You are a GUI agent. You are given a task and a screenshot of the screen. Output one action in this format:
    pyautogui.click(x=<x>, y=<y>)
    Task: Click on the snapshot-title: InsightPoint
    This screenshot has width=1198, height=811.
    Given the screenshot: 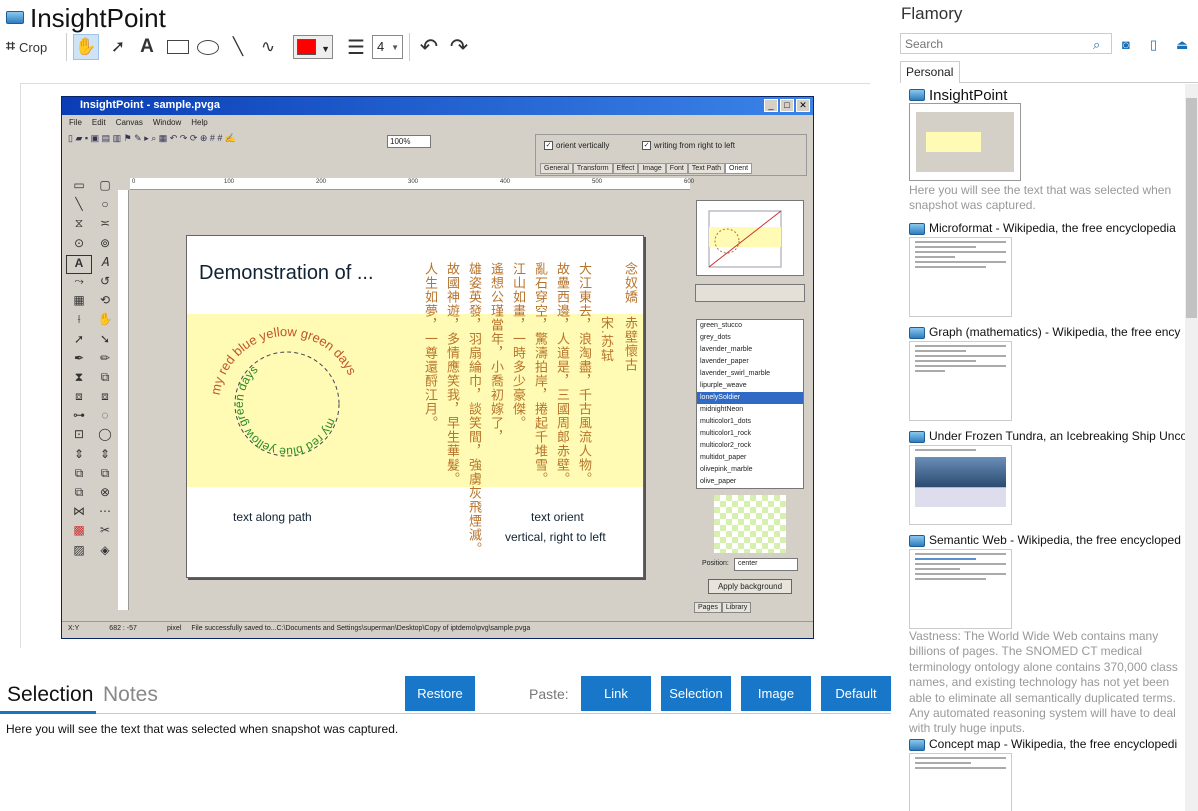 What is the action you would take?
    pyautogui.click(x=1057, y=95)
    